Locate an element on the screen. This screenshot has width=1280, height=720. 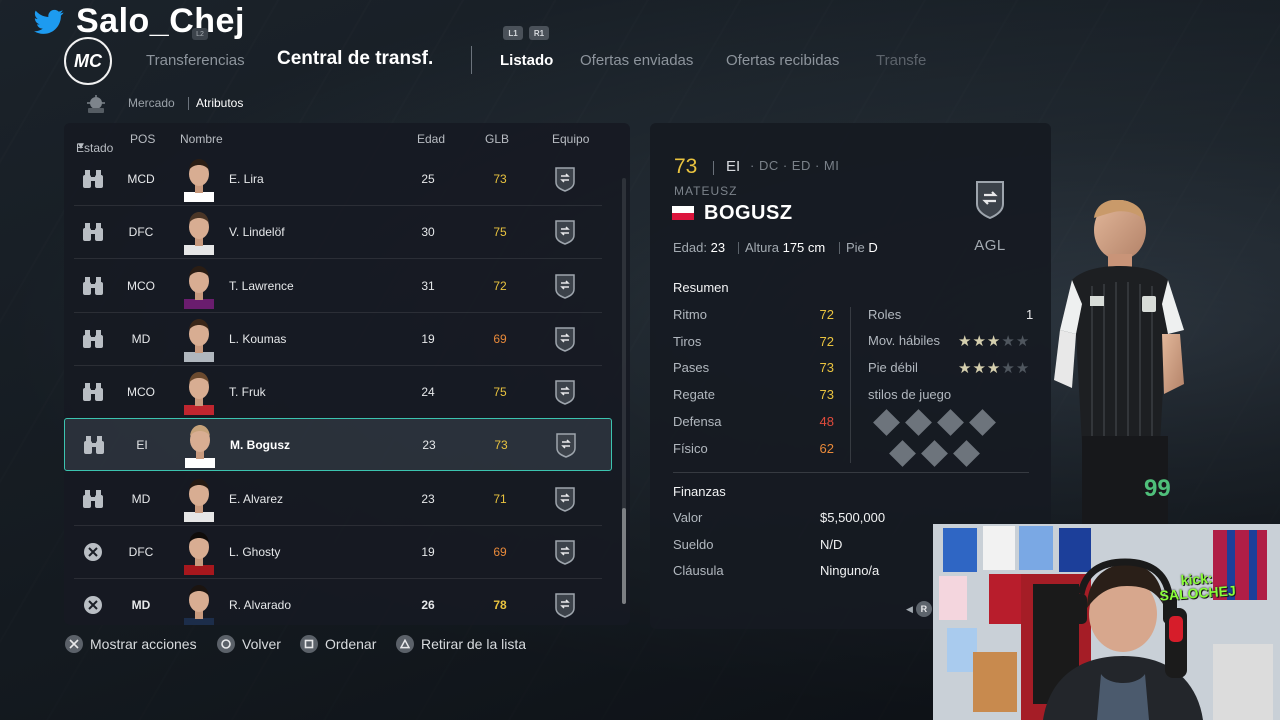
stat-label: Físico is located at coordinates (690, 448).